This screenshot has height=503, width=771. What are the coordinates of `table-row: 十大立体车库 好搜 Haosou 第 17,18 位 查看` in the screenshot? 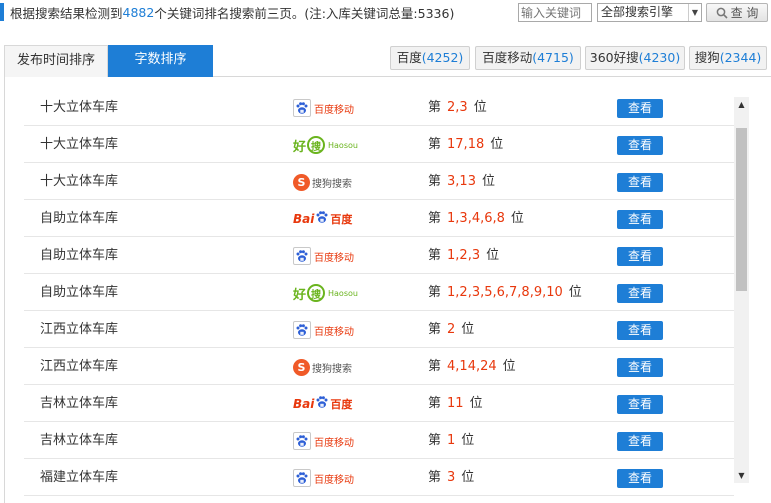 It's located at (379, 144).